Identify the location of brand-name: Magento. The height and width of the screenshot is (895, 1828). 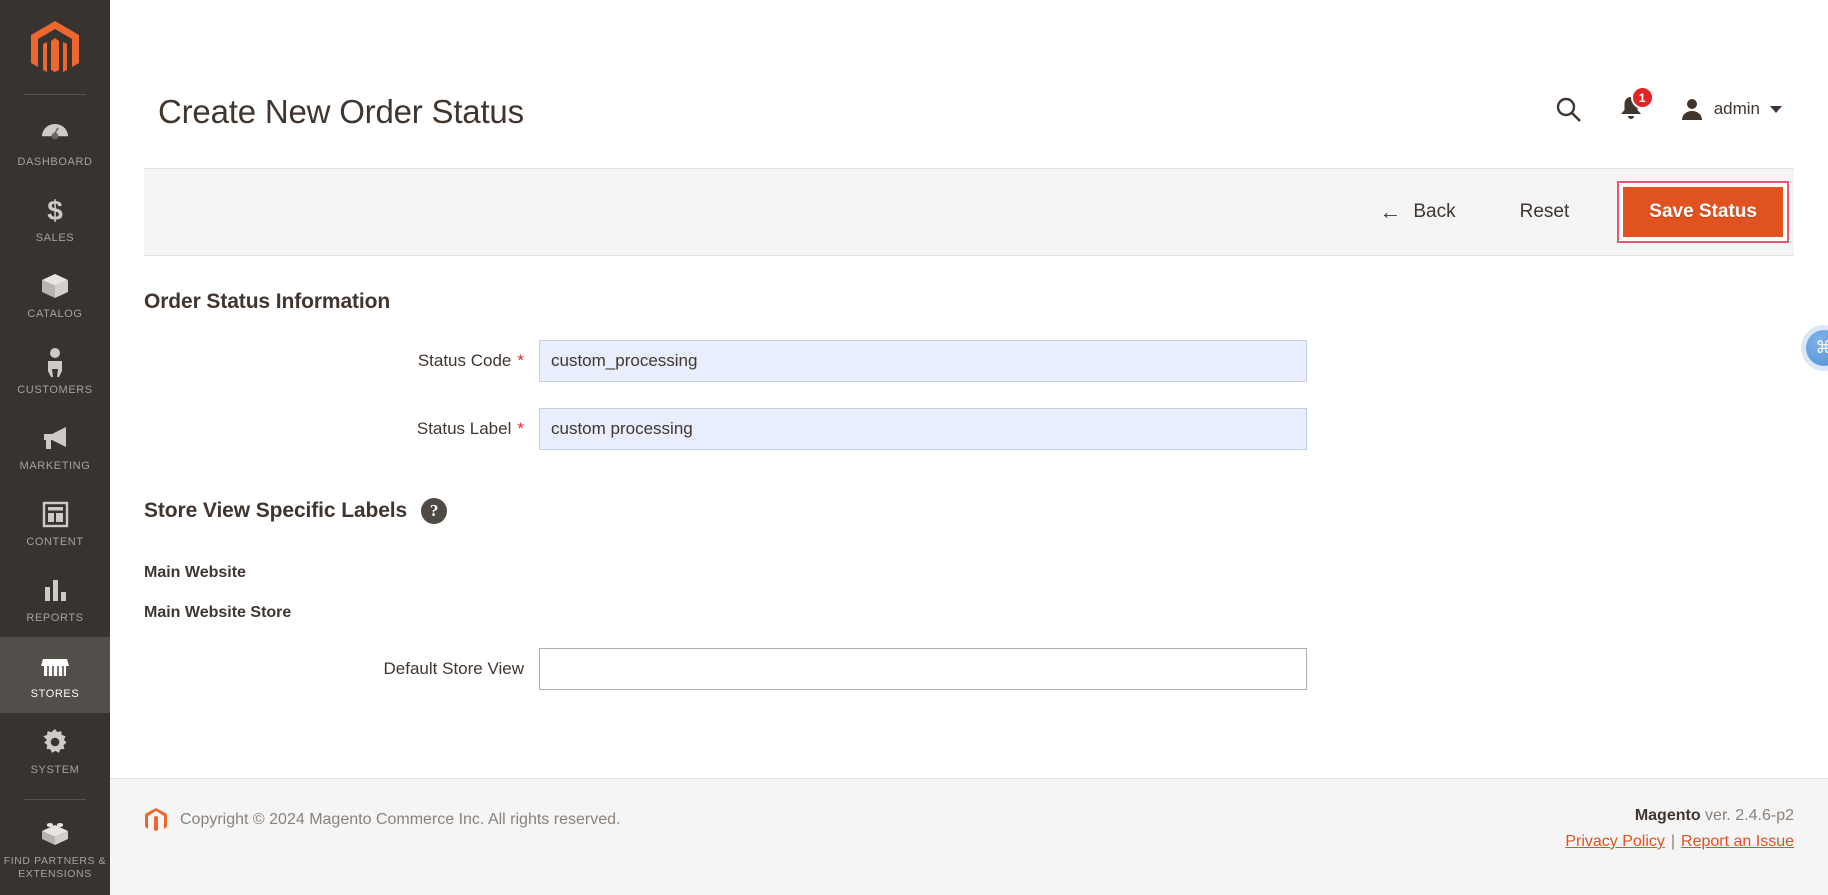
(1667, 815).